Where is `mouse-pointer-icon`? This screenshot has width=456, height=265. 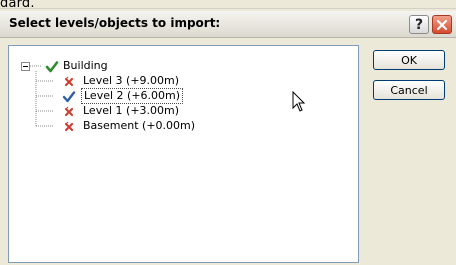 mouse-pointer-icon is located at coordinates (299, 101).